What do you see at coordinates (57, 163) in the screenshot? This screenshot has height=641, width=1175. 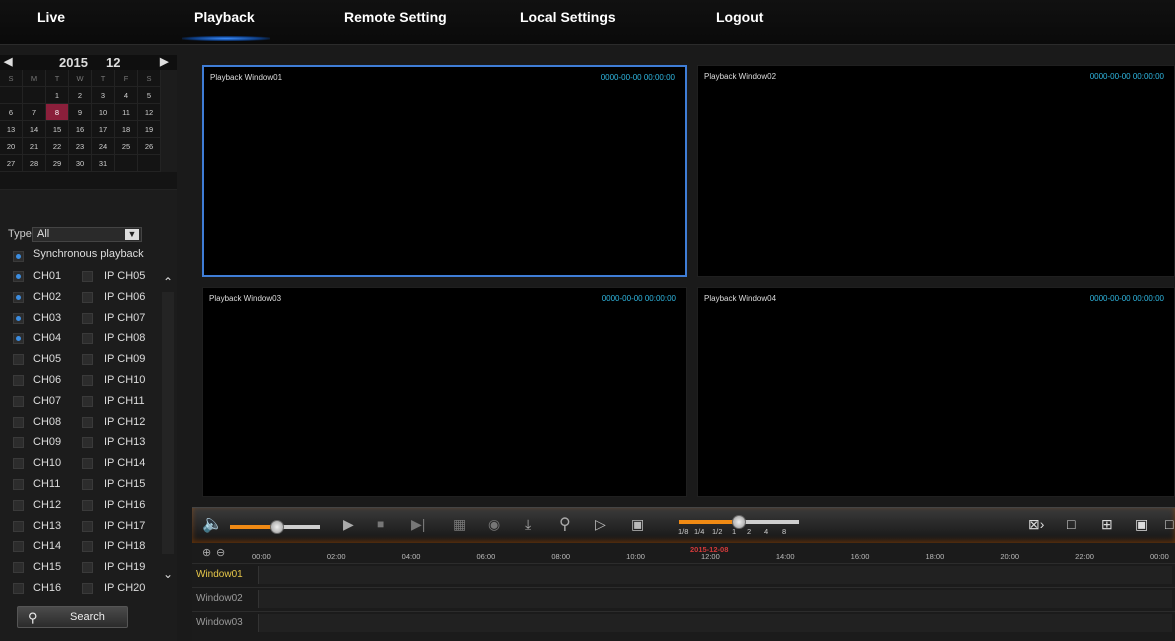 I see `calendar-day: 29` at bounding box center [57, 163].